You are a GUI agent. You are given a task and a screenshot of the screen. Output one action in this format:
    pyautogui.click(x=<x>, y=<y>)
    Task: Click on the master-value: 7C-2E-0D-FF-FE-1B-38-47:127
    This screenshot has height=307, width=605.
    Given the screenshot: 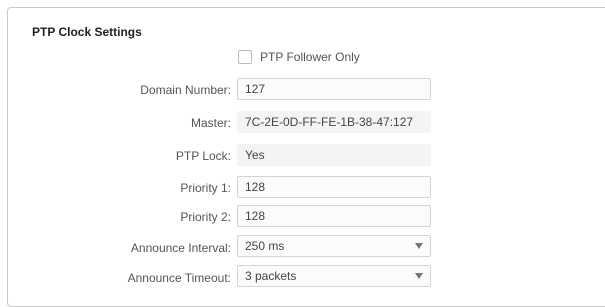 What is the action you would take?
    pyautogui.click(x=334, y=122)
    